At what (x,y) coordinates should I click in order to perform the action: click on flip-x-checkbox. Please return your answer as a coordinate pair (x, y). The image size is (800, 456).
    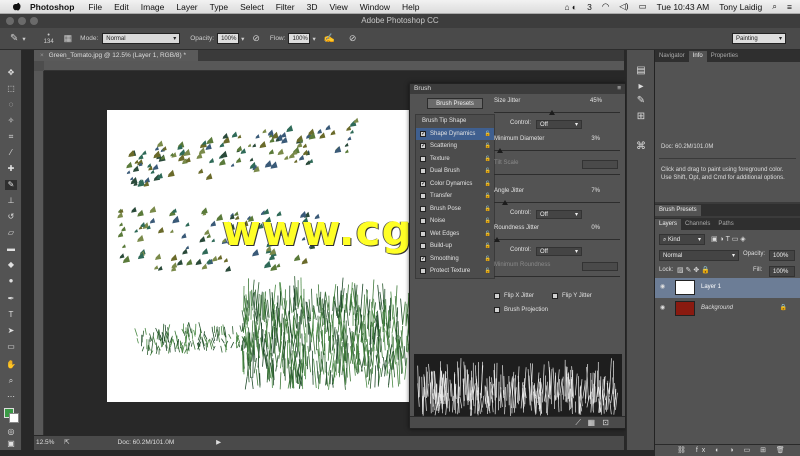
    Looking at the image, I should click on (497, 296).